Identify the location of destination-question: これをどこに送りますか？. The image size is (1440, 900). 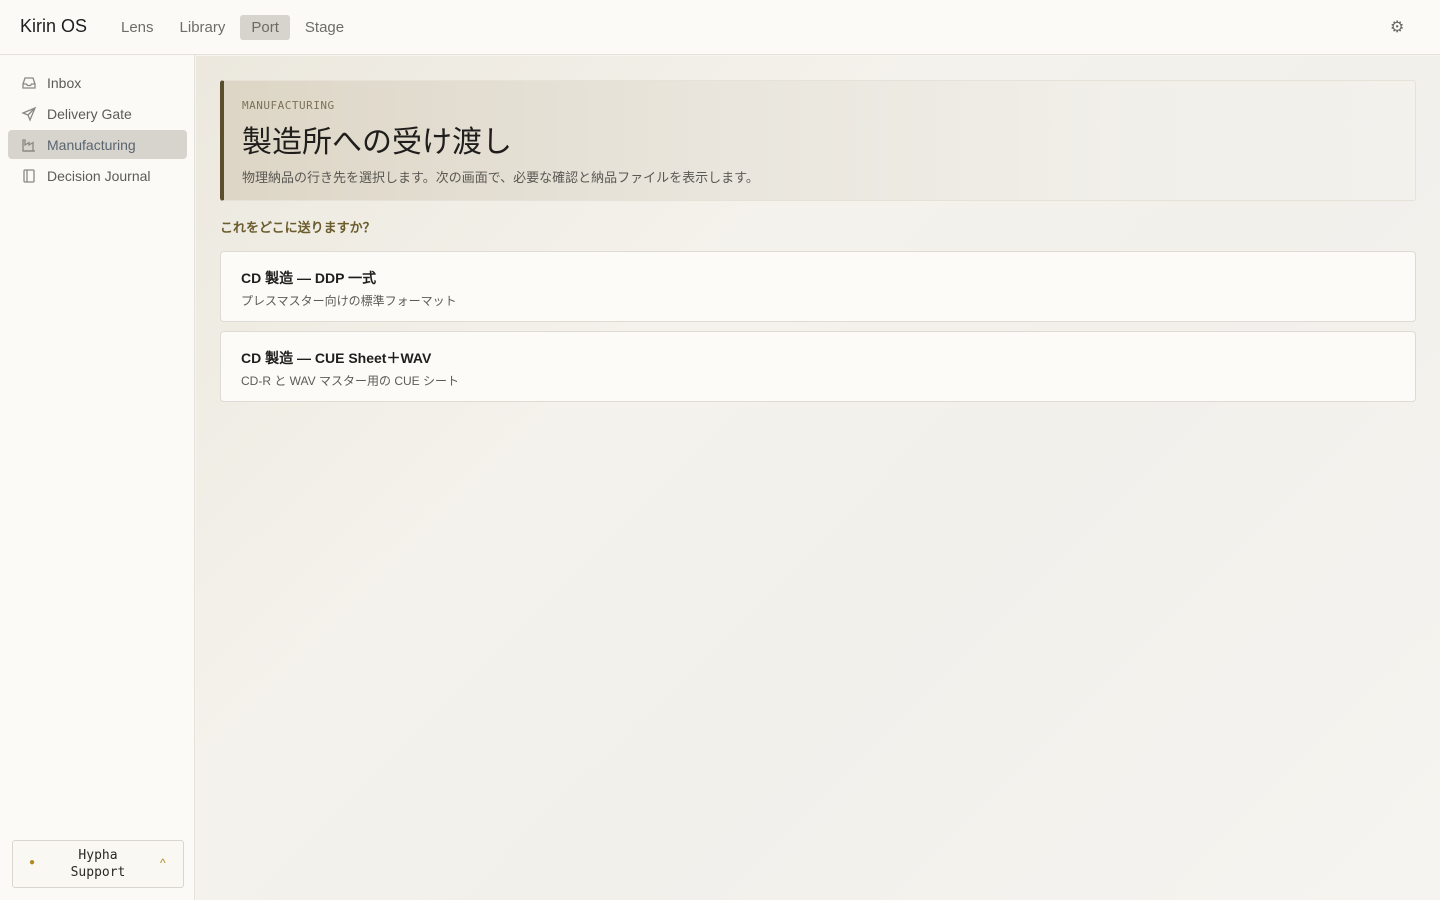
(298, 227).